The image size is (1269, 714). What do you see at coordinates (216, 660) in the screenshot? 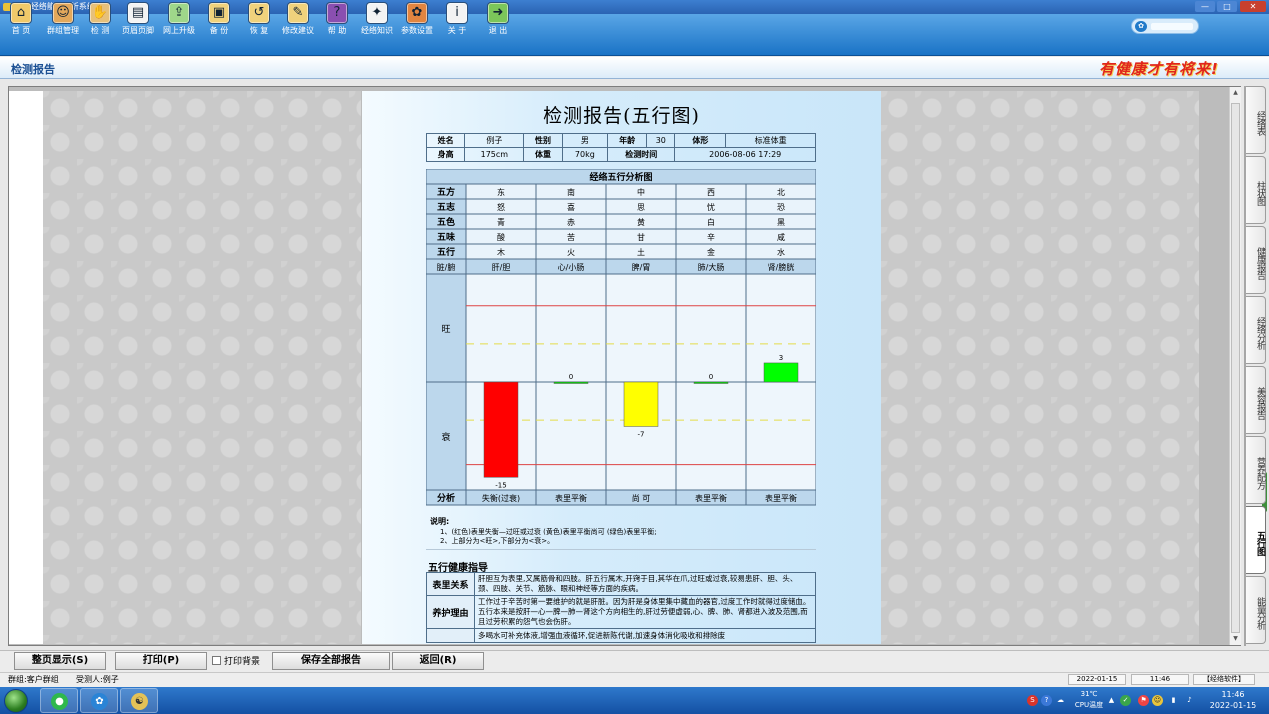
I see `print-background-checkbox` at bounding box center [216, 660].